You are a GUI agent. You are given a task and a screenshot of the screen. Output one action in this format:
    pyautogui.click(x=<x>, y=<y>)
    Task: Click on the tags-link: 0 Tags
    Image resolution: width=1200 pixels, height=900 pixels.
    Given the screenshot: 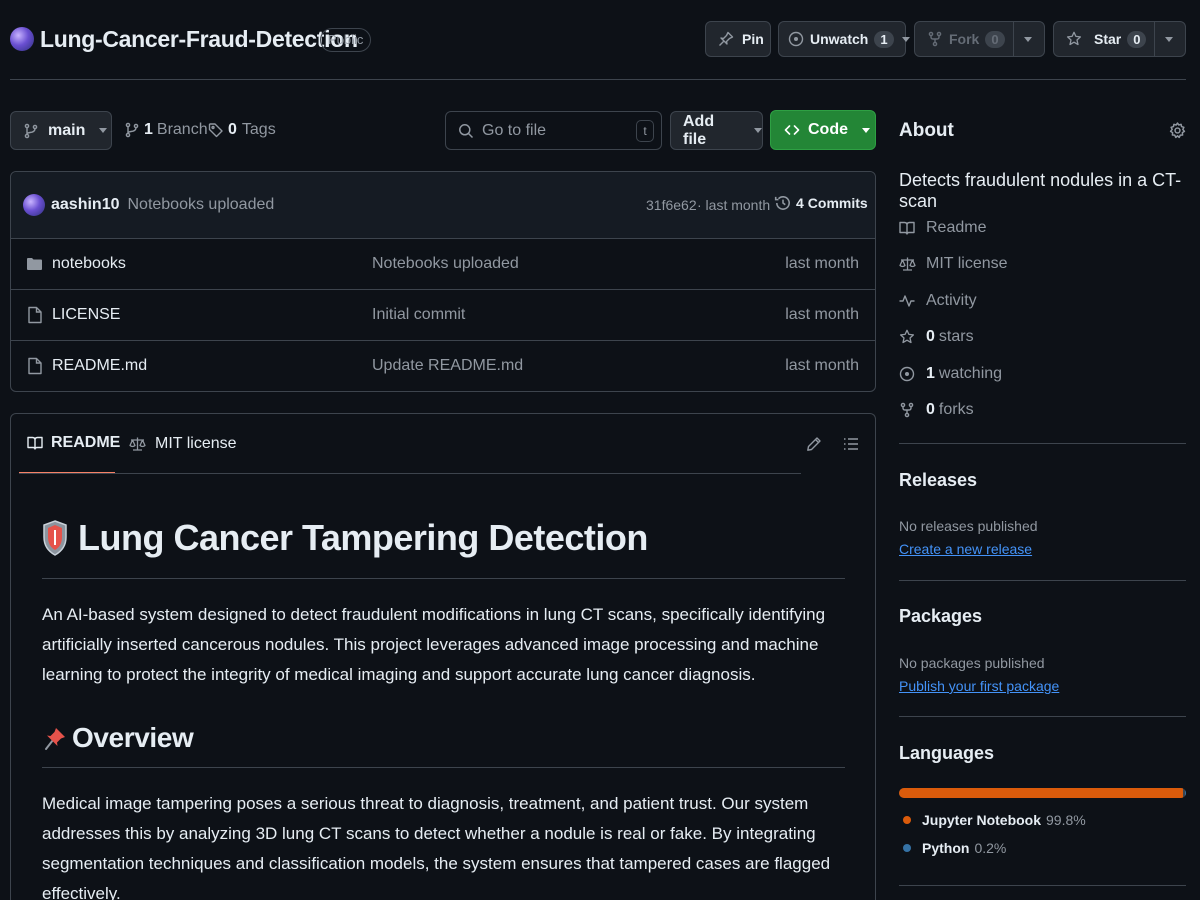 What is the action you would take?
    pyautogui.click(x=242, y=130)
    